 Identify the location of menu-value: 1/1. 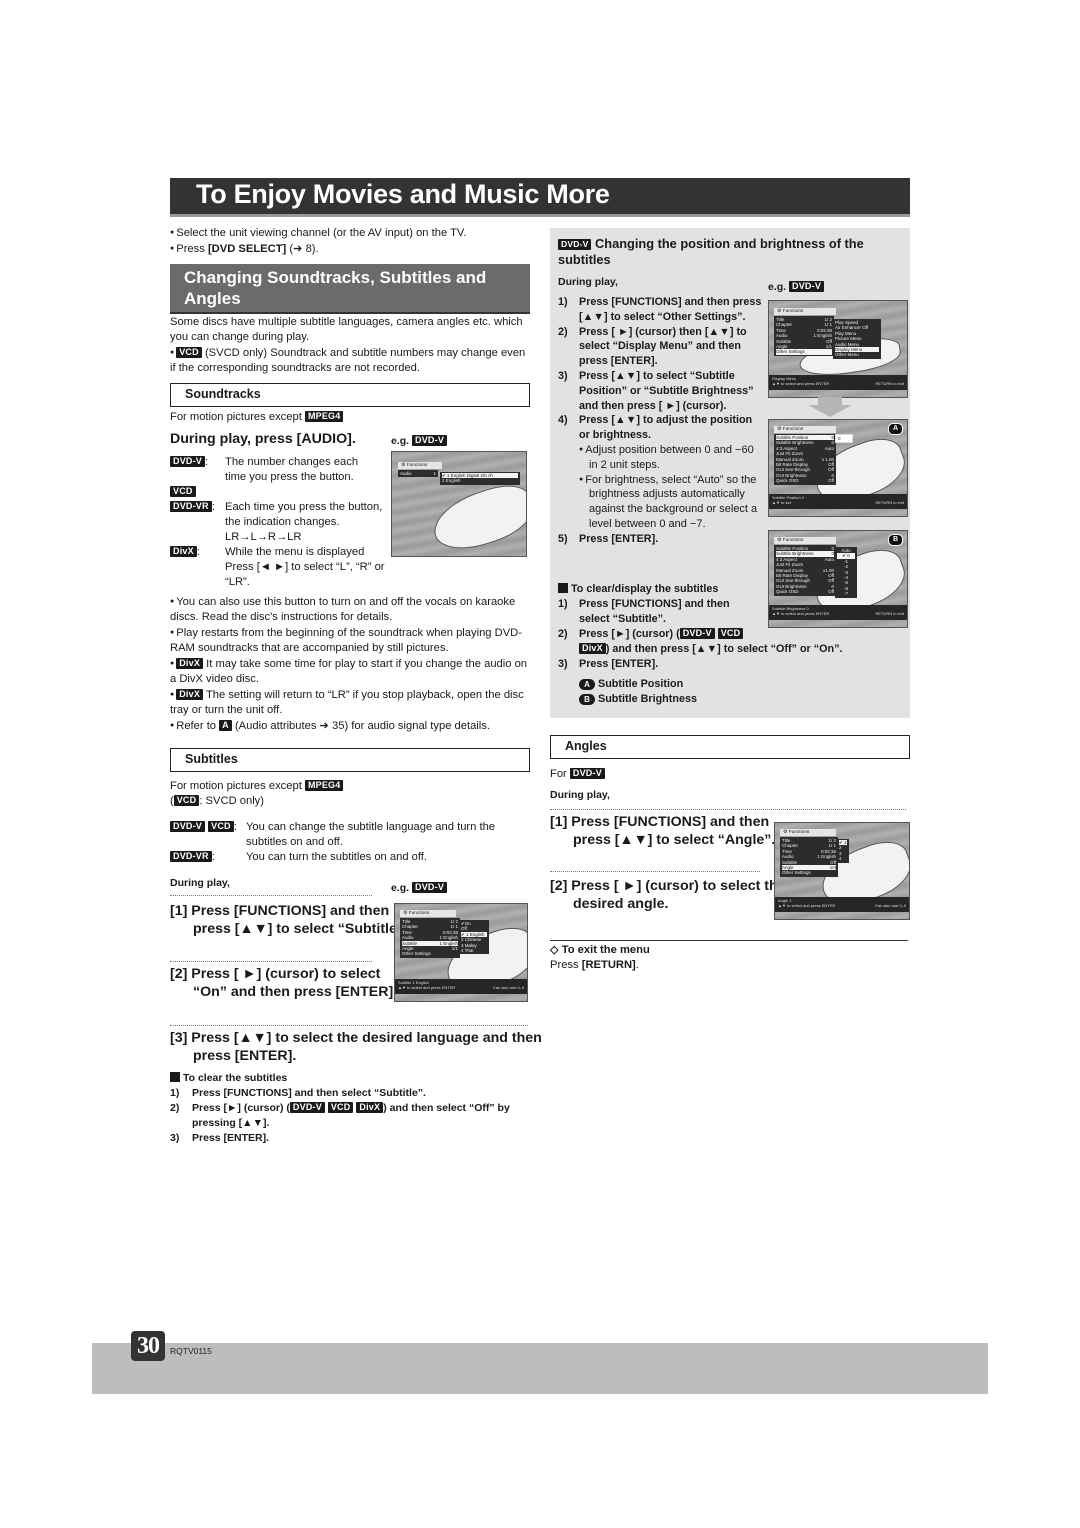
(828, 347).